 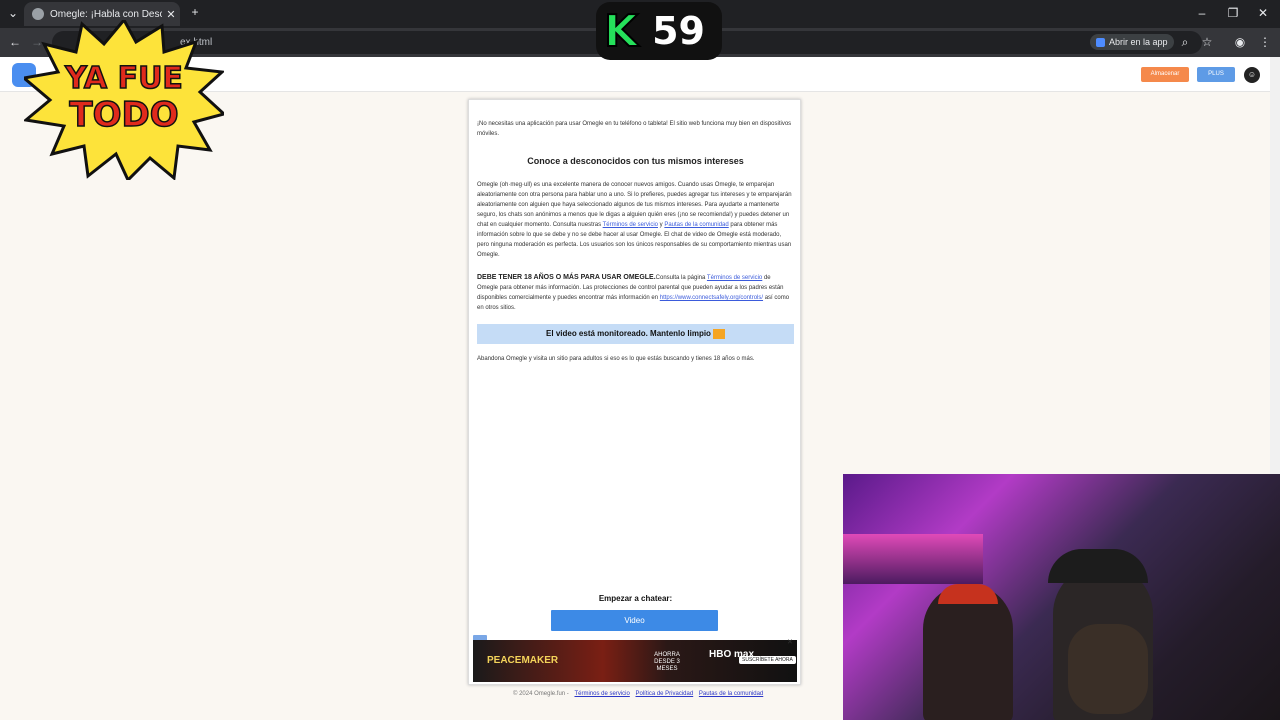 I want to click on new-tab-icon: +, so click(x=195, y=12).